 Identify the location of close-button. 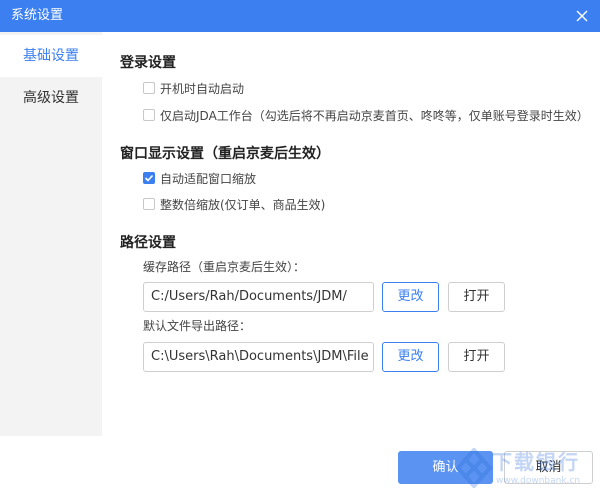
(582, 16).